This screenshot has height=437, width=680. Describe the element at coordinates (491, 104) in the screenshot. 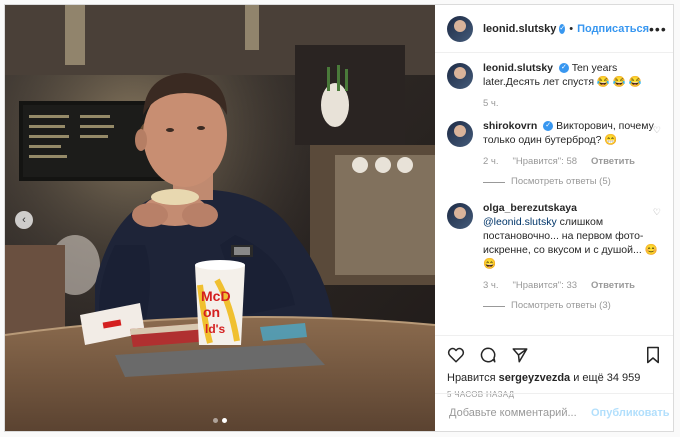

I see `caption-time: 5 ч.` at that location.